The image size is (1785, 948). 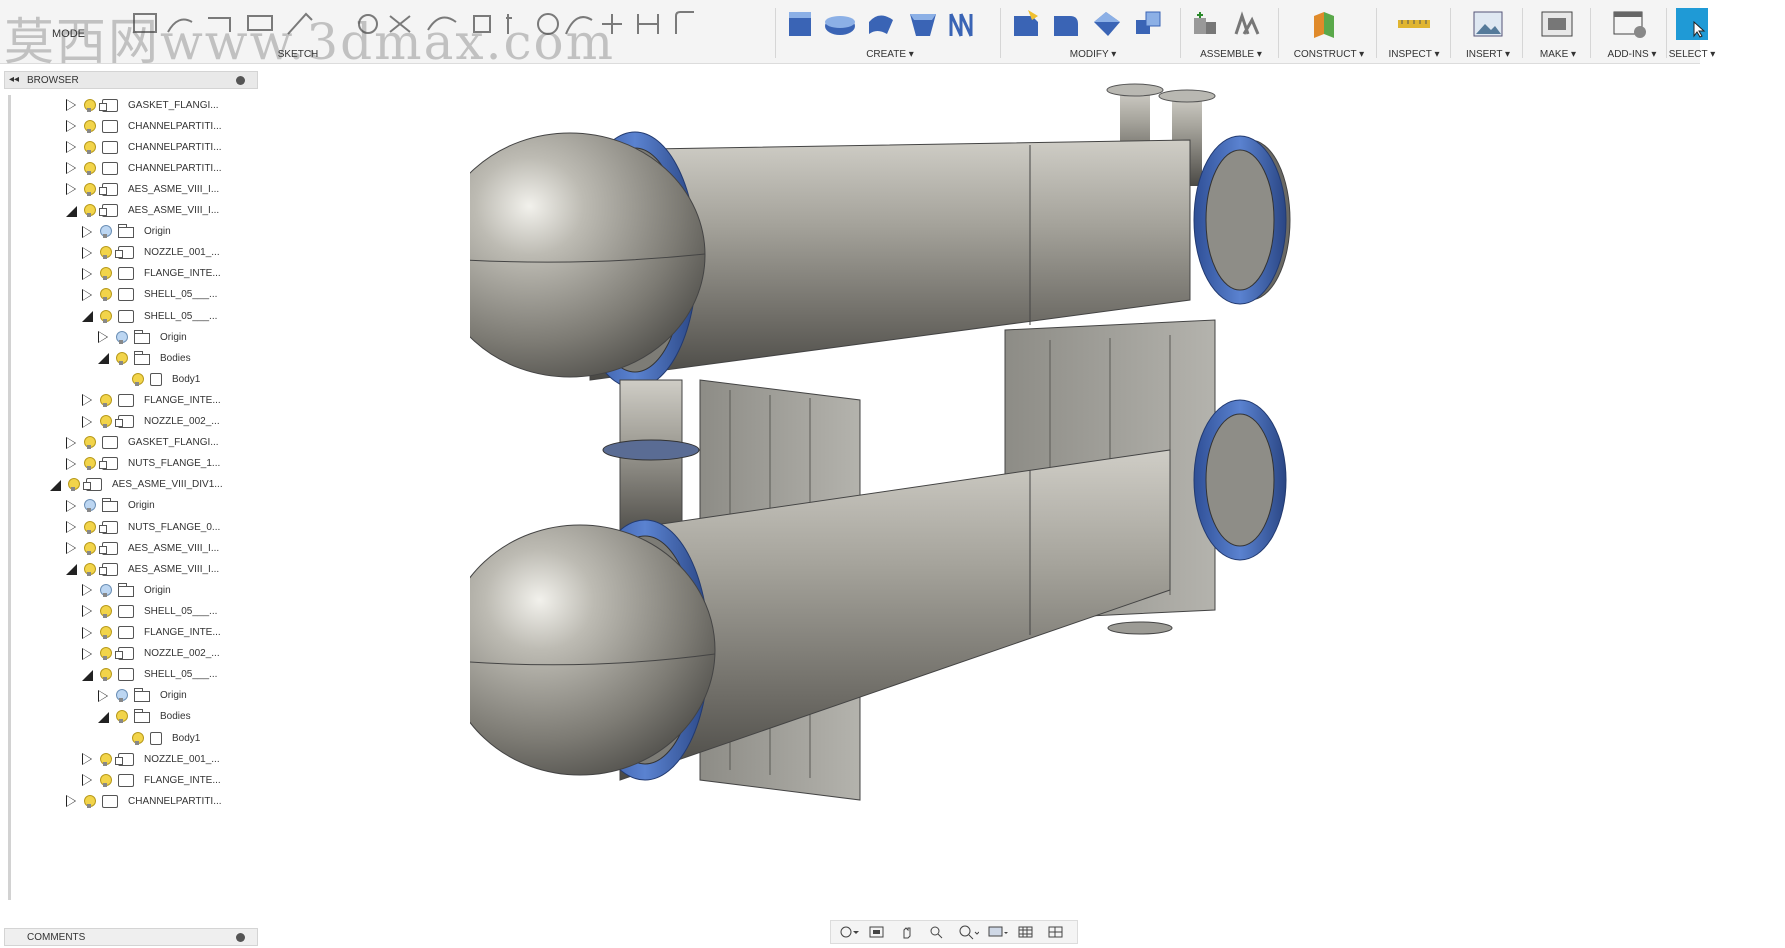 What do you see at coordinates (1692, 24) in the screenshot?
I see `select-cursor-icon` at bounding box center [1692, 24].